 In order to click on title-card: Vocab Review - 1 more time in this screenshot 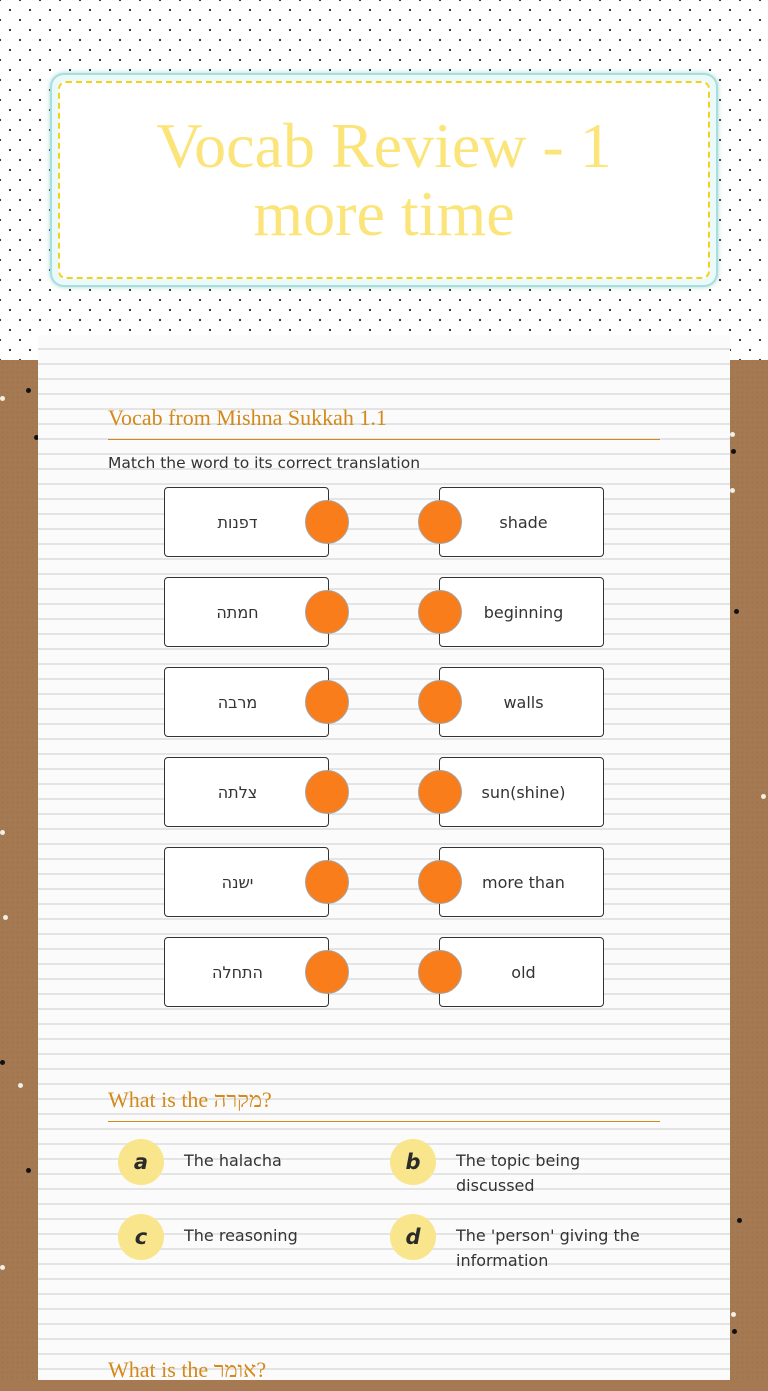, I will do `click(384, 180)`.